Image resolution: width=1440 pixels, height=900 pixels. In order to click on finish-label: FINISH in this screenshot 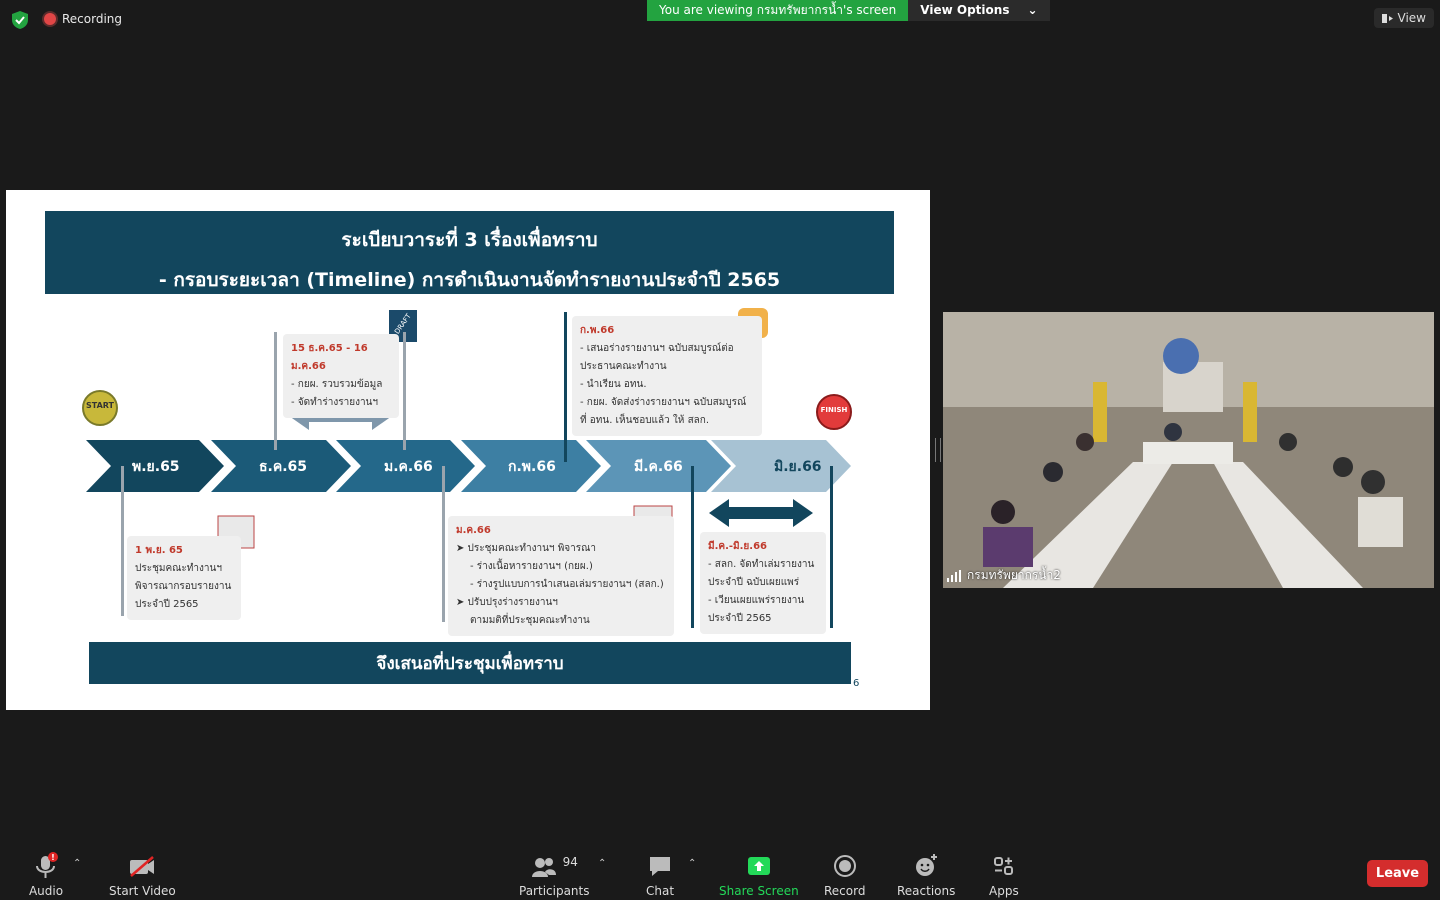, I will do `click(834, 410)`.